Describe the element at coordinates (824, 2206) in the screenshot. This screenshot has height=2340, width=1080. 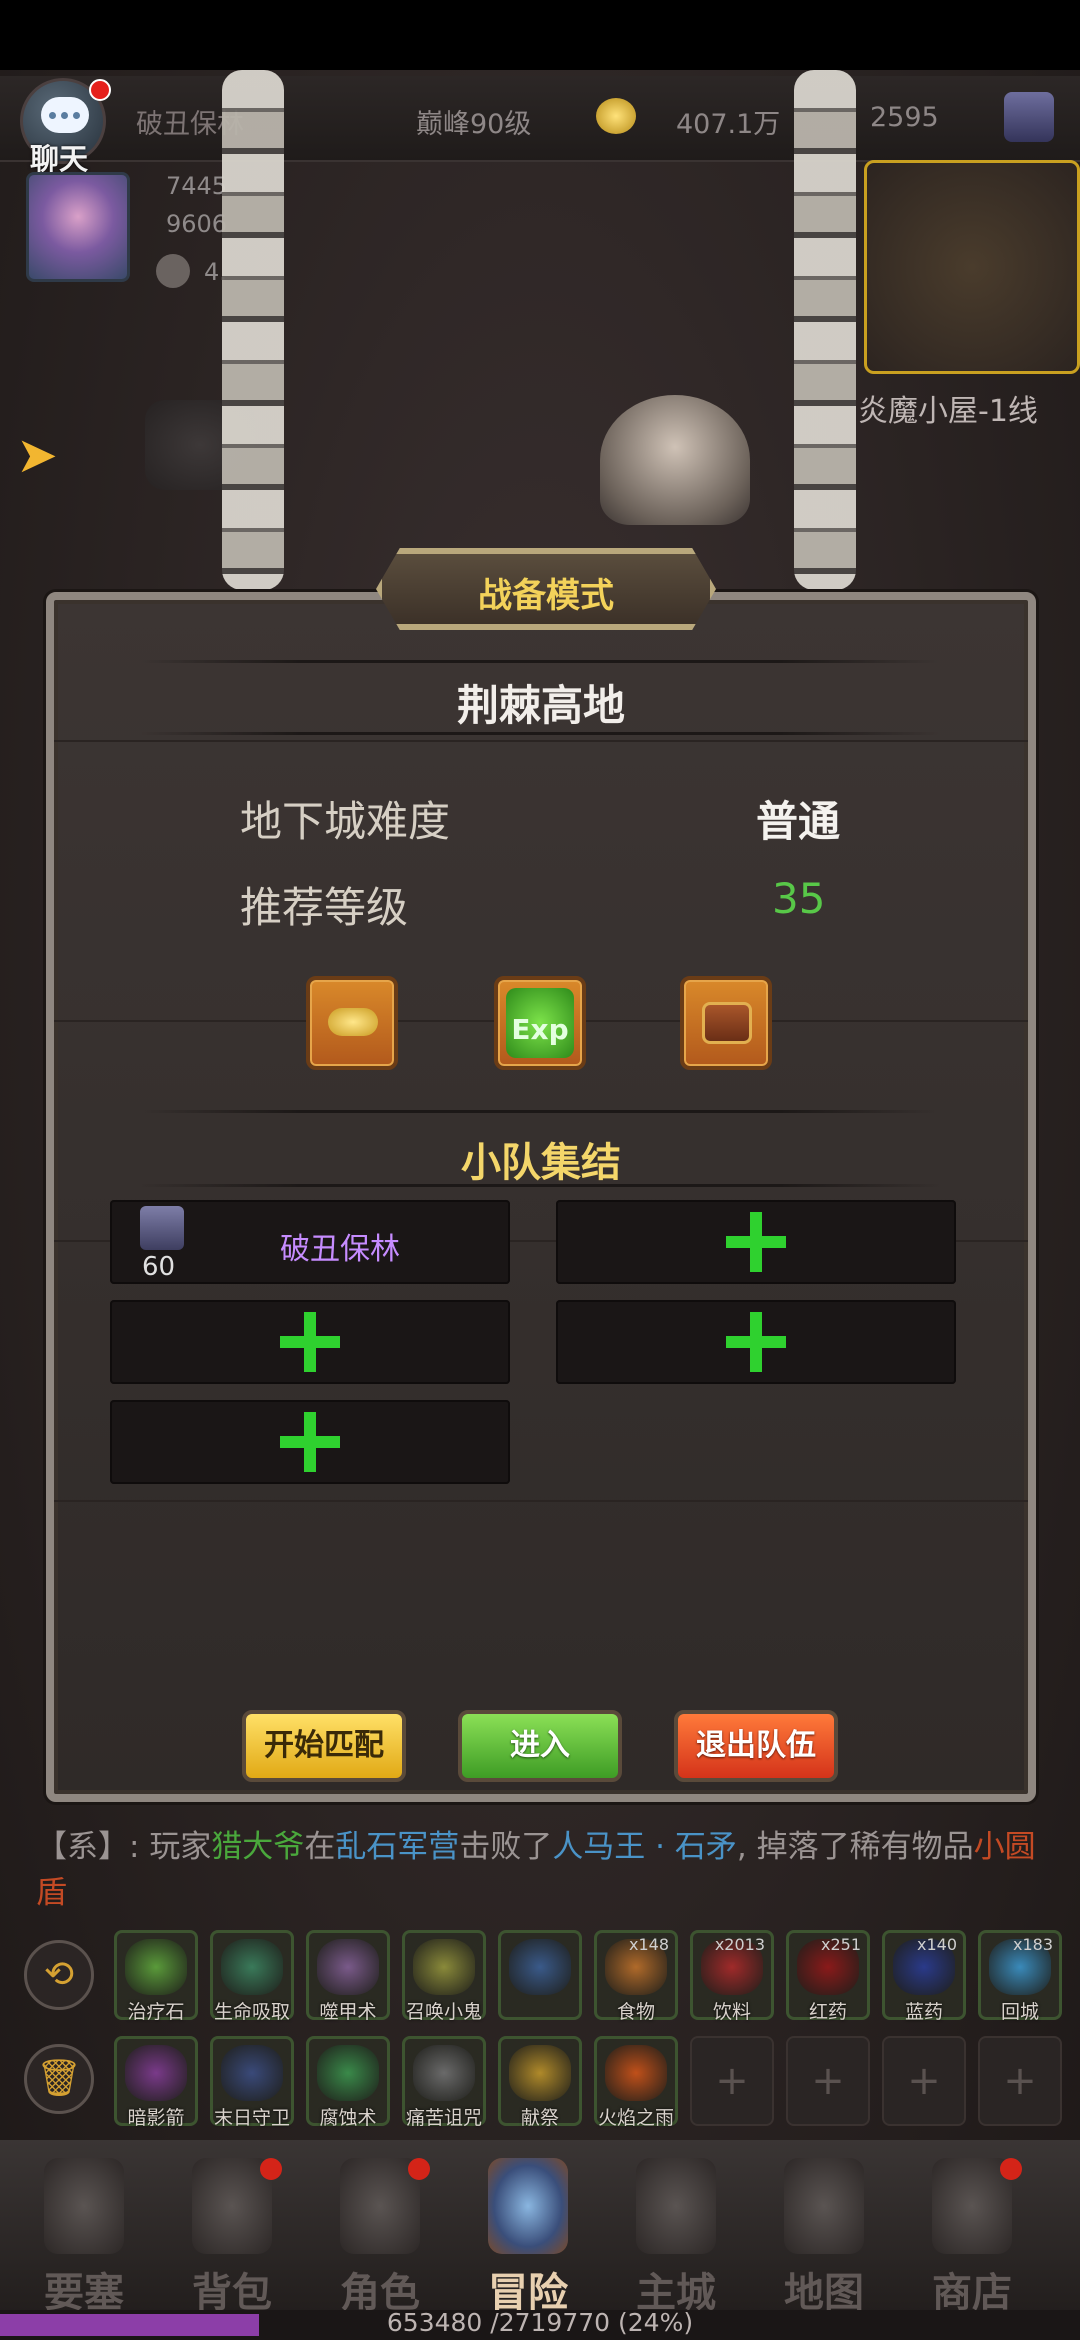
I see `map-icon` at that location.